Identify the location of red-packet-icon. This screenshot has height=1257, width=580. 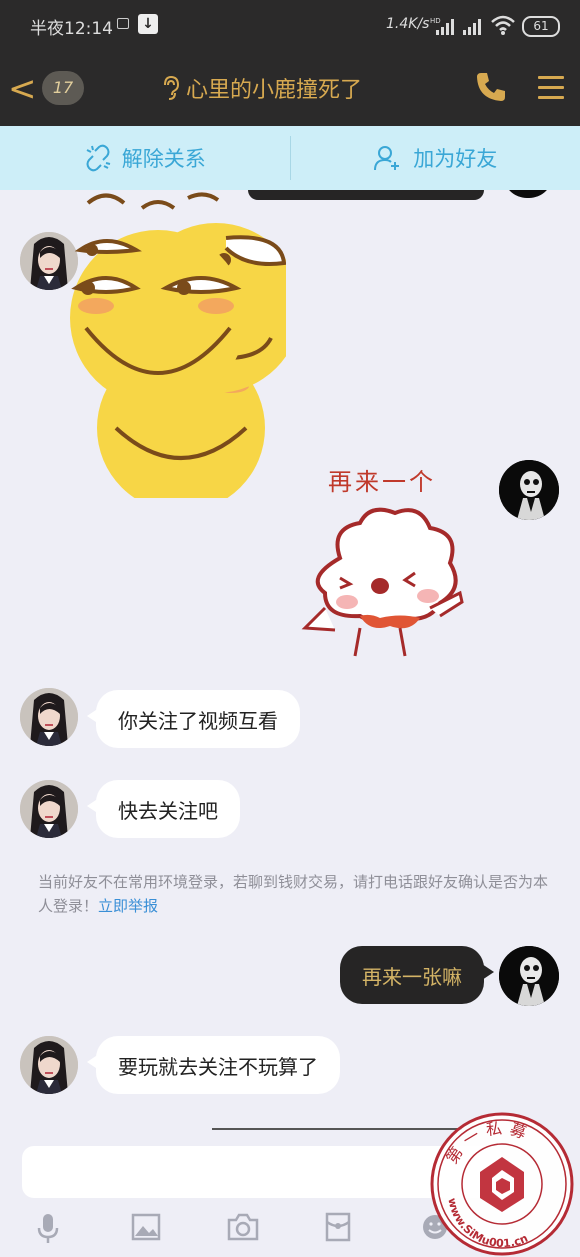
(338, 1227).